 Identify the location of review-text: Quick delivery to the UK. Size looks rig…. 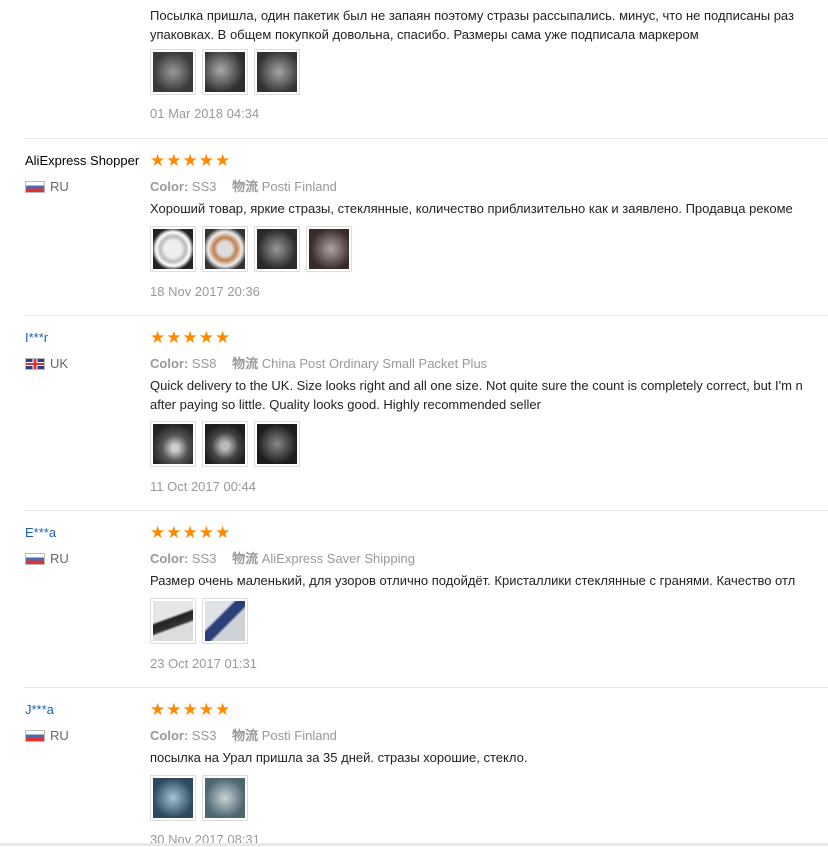
(476, 395).